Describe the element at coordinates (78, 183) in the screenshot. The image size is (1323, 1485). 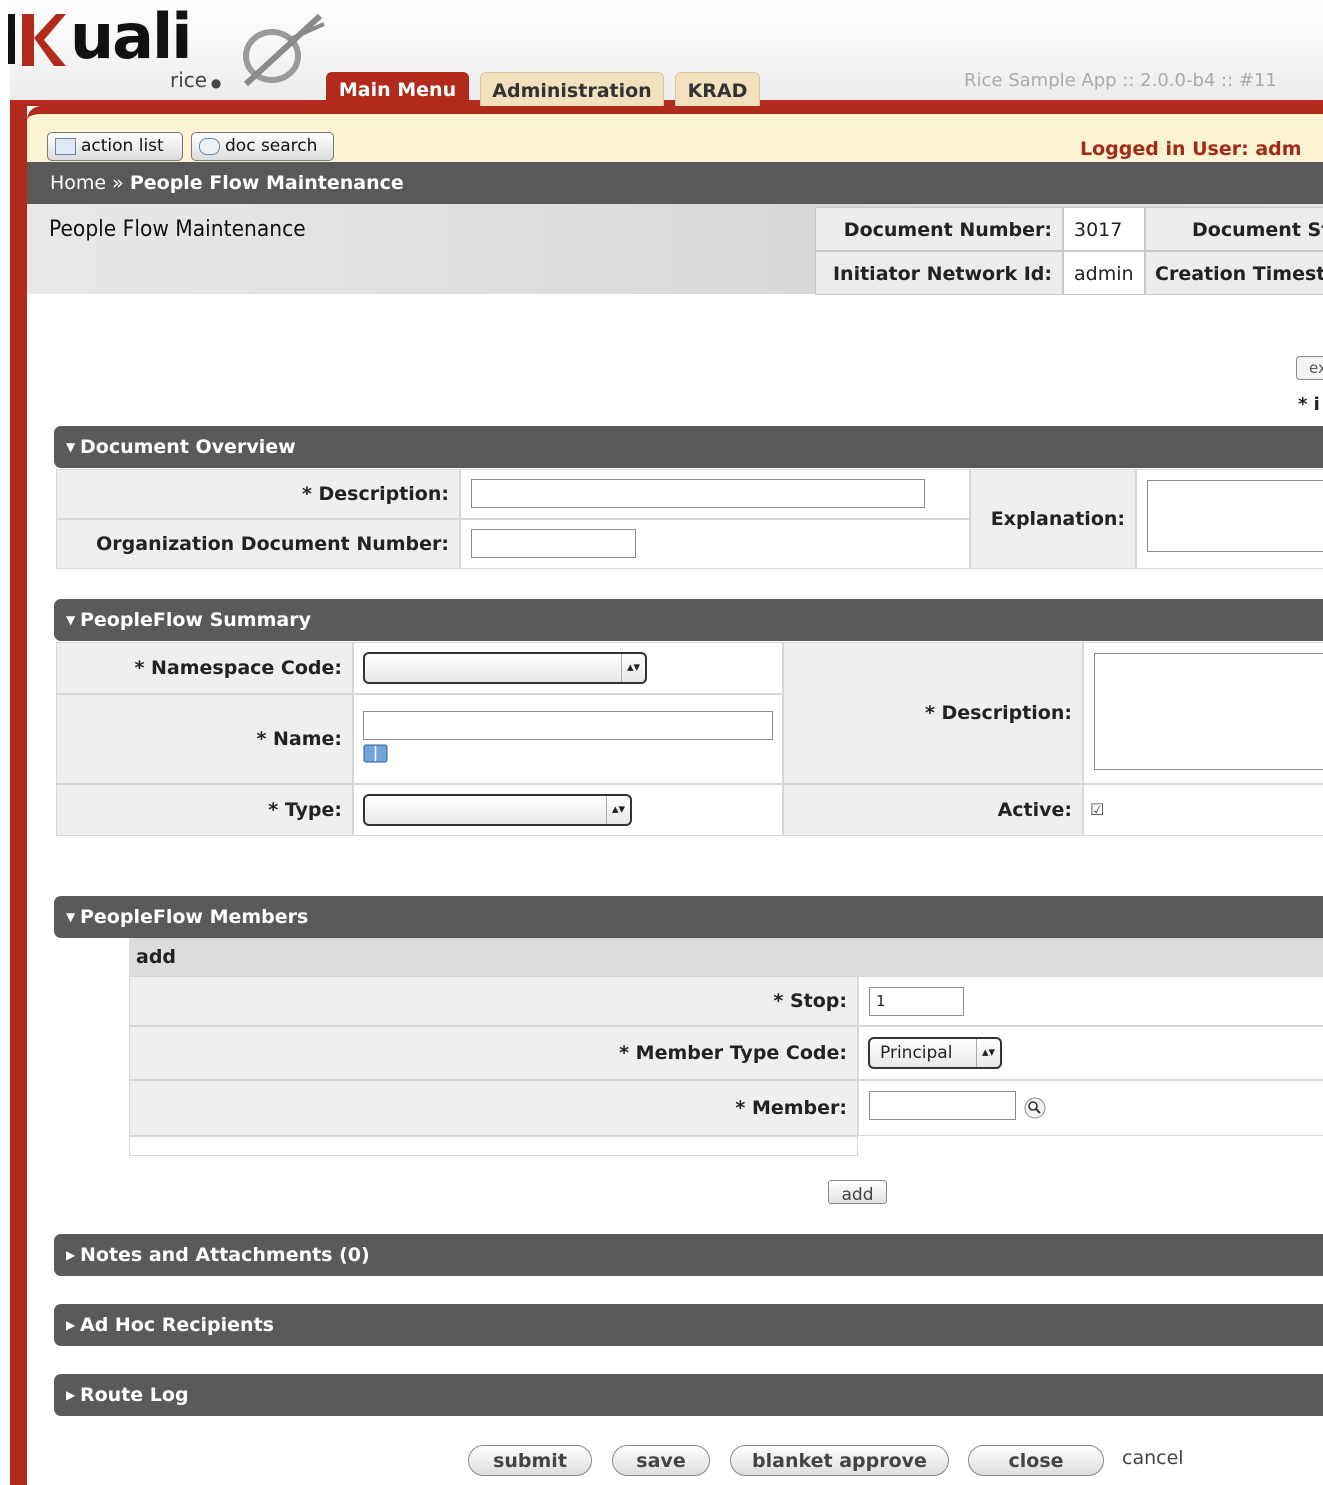
I see `breadcrumb-home-link: Home` at that location.